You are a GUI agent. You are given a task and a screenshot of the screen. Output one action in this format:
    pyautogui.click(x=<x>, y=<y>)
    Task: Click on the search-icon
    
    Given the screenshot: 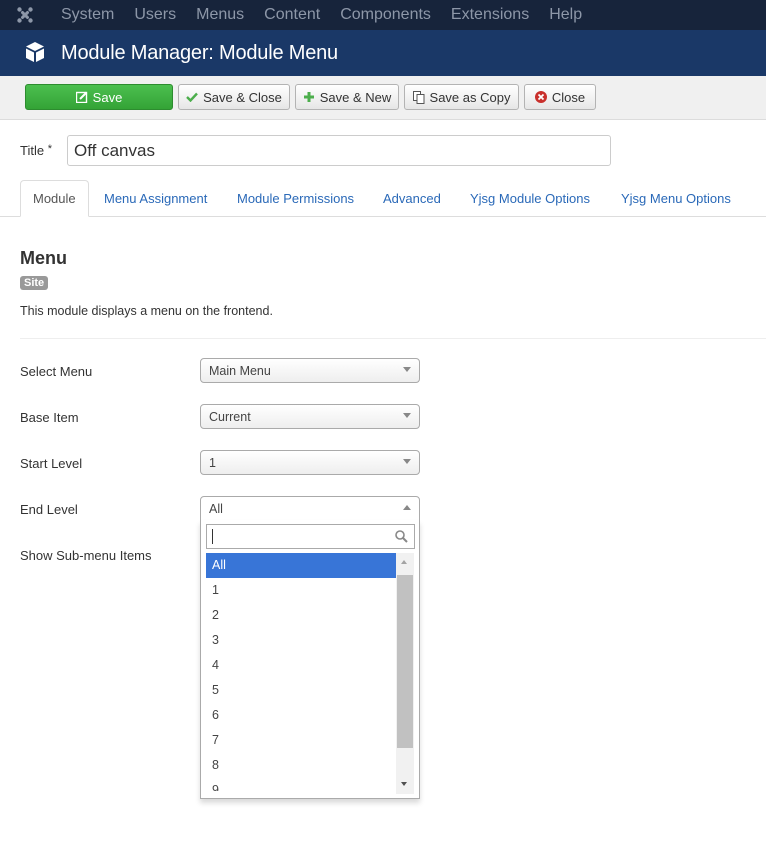 What is the action you would take?
    pyautogui.click(x=401, y=538)
    